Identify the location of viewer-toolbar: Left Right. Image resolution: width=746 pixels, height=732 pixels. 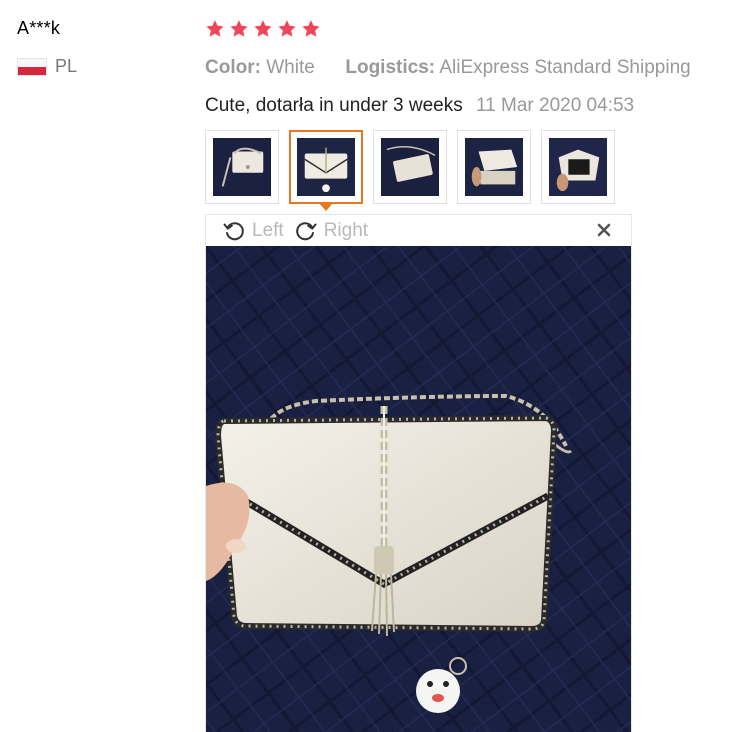
(418, 230).